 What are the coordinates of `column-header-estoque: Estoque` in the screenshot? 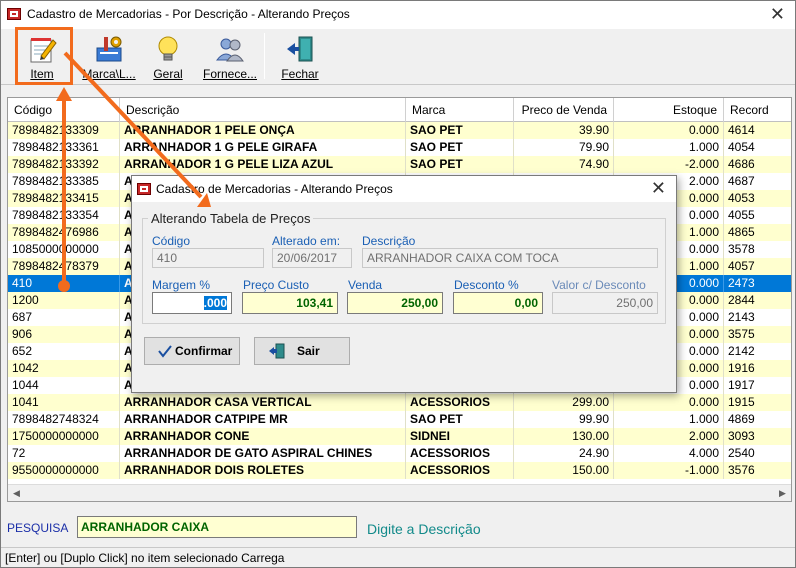 It's located at (669, 110).